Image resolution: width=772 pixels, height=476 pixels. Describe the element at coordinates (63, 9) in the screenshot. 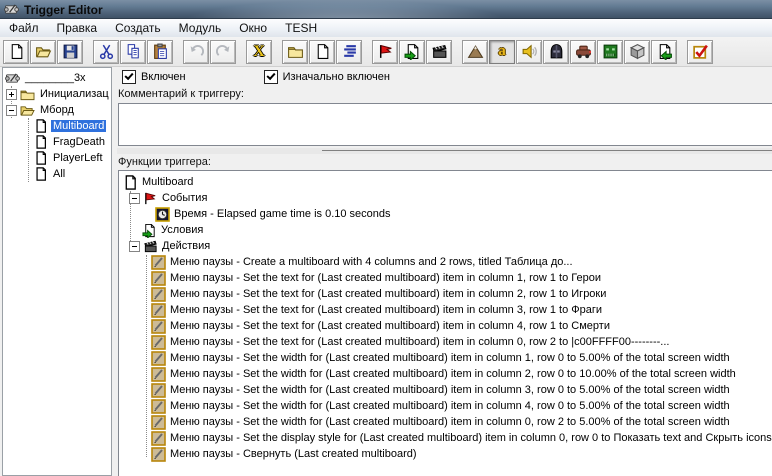

I see `window-title: Trigger Editor` at that location.